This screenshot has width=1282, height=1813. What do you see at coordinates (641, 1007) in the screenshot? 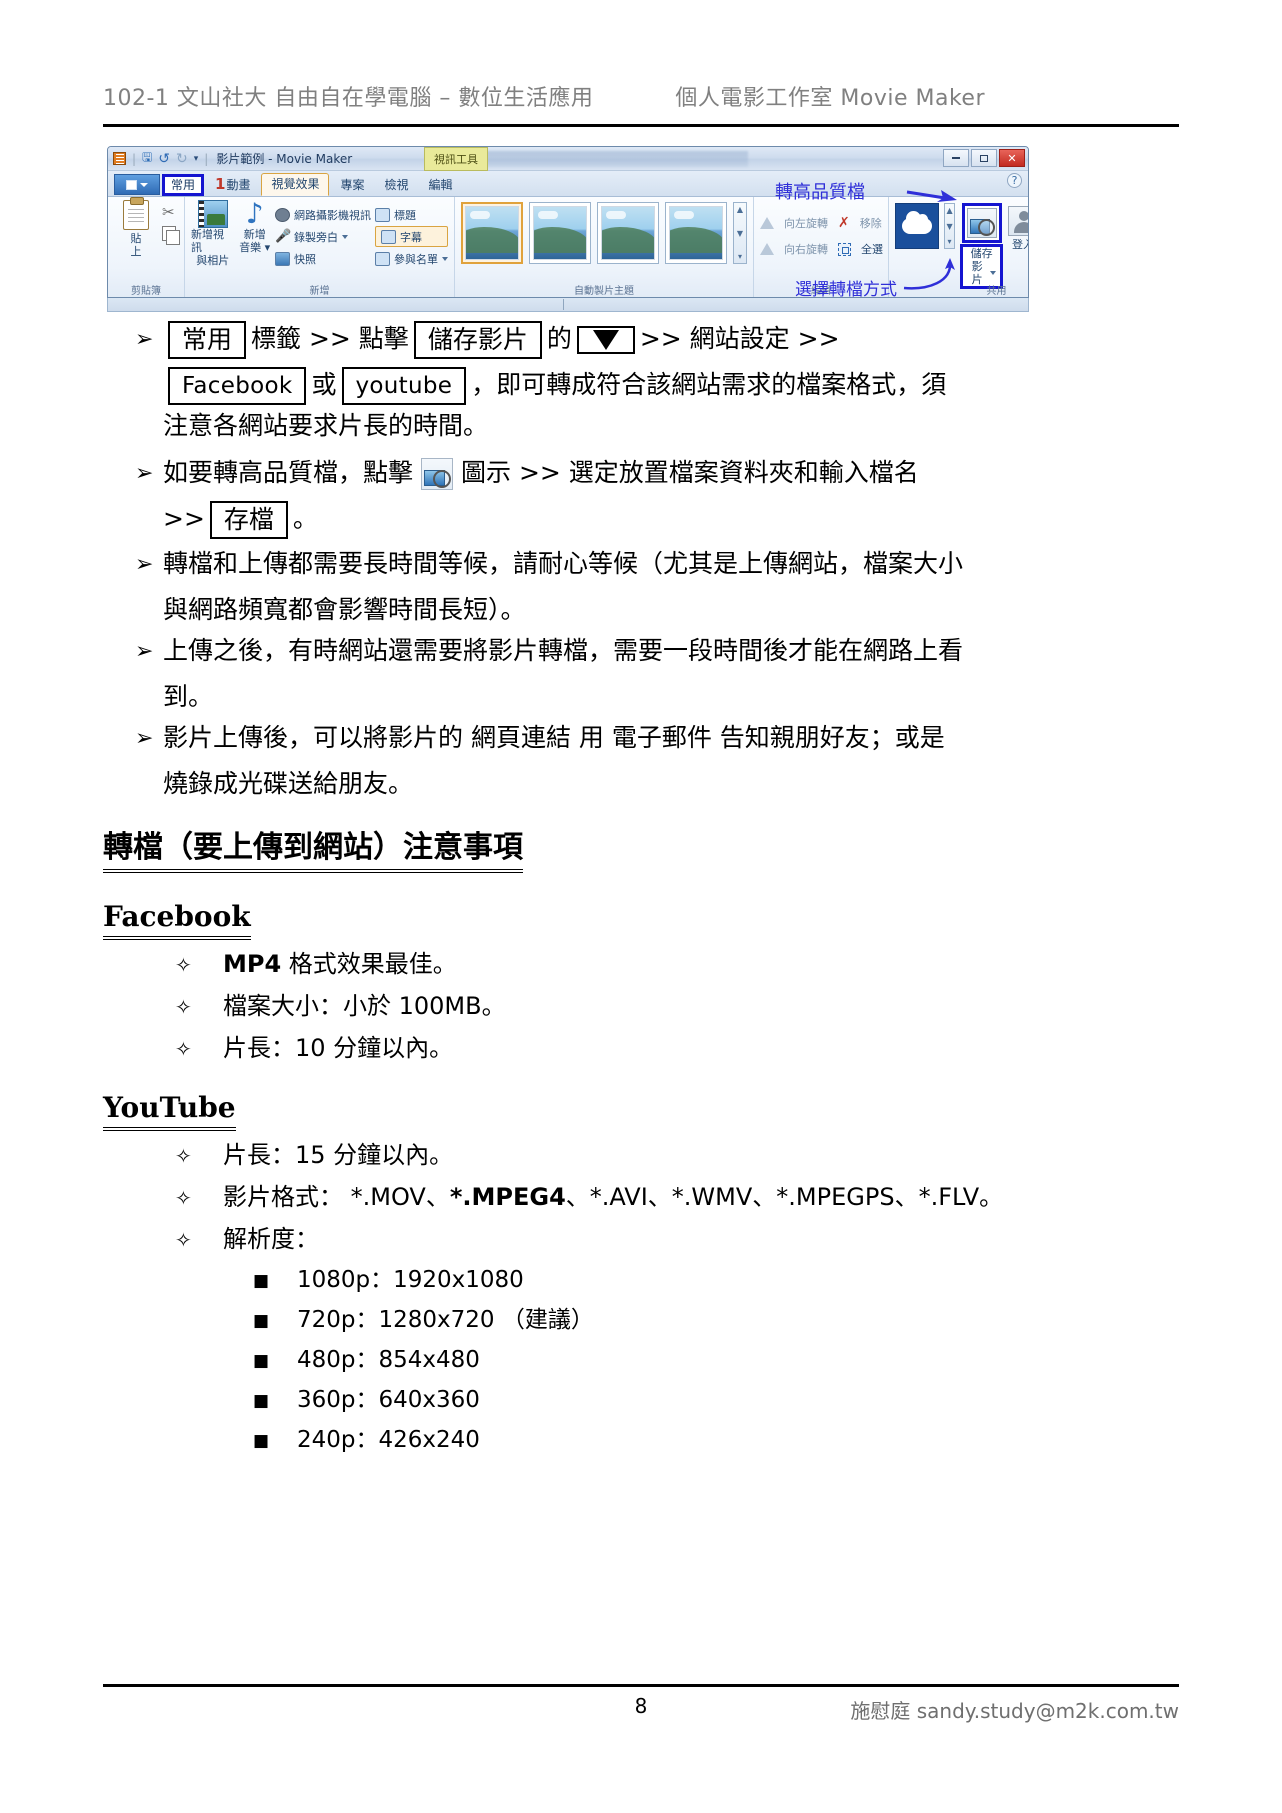
I see `list-item: ✧ 檔案大小：小於 100MB。` at bounding box center [641, 1007].